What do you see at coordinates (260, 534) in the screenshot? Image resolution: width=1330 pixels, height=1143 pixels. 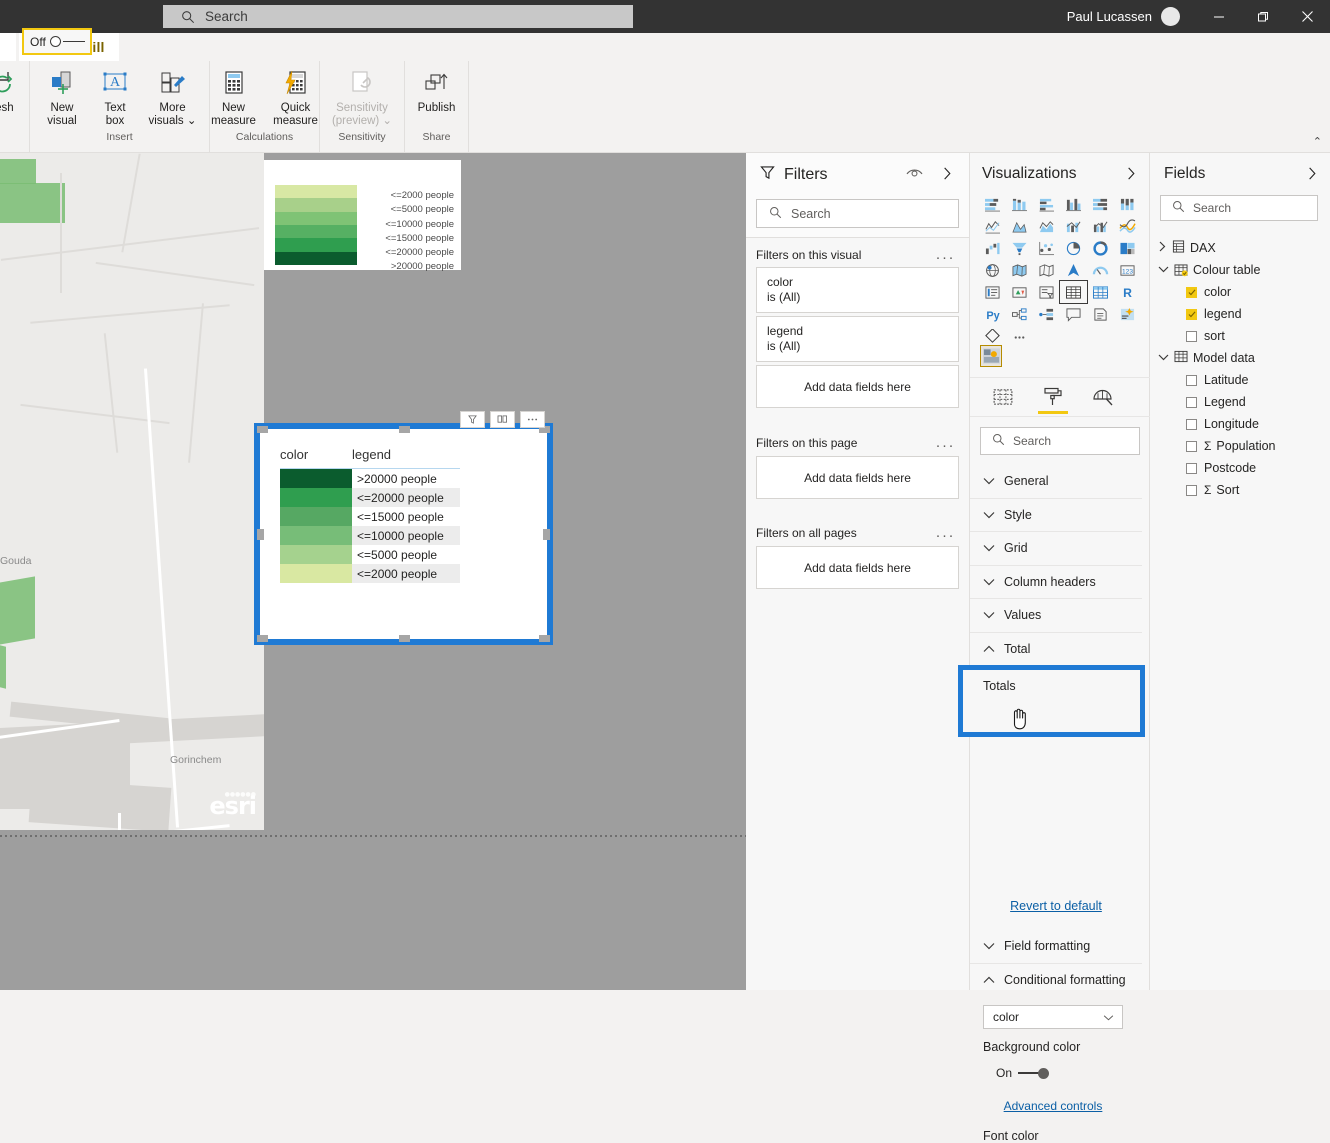 I see `resize-handle-left` at bounding box center [260, 534].